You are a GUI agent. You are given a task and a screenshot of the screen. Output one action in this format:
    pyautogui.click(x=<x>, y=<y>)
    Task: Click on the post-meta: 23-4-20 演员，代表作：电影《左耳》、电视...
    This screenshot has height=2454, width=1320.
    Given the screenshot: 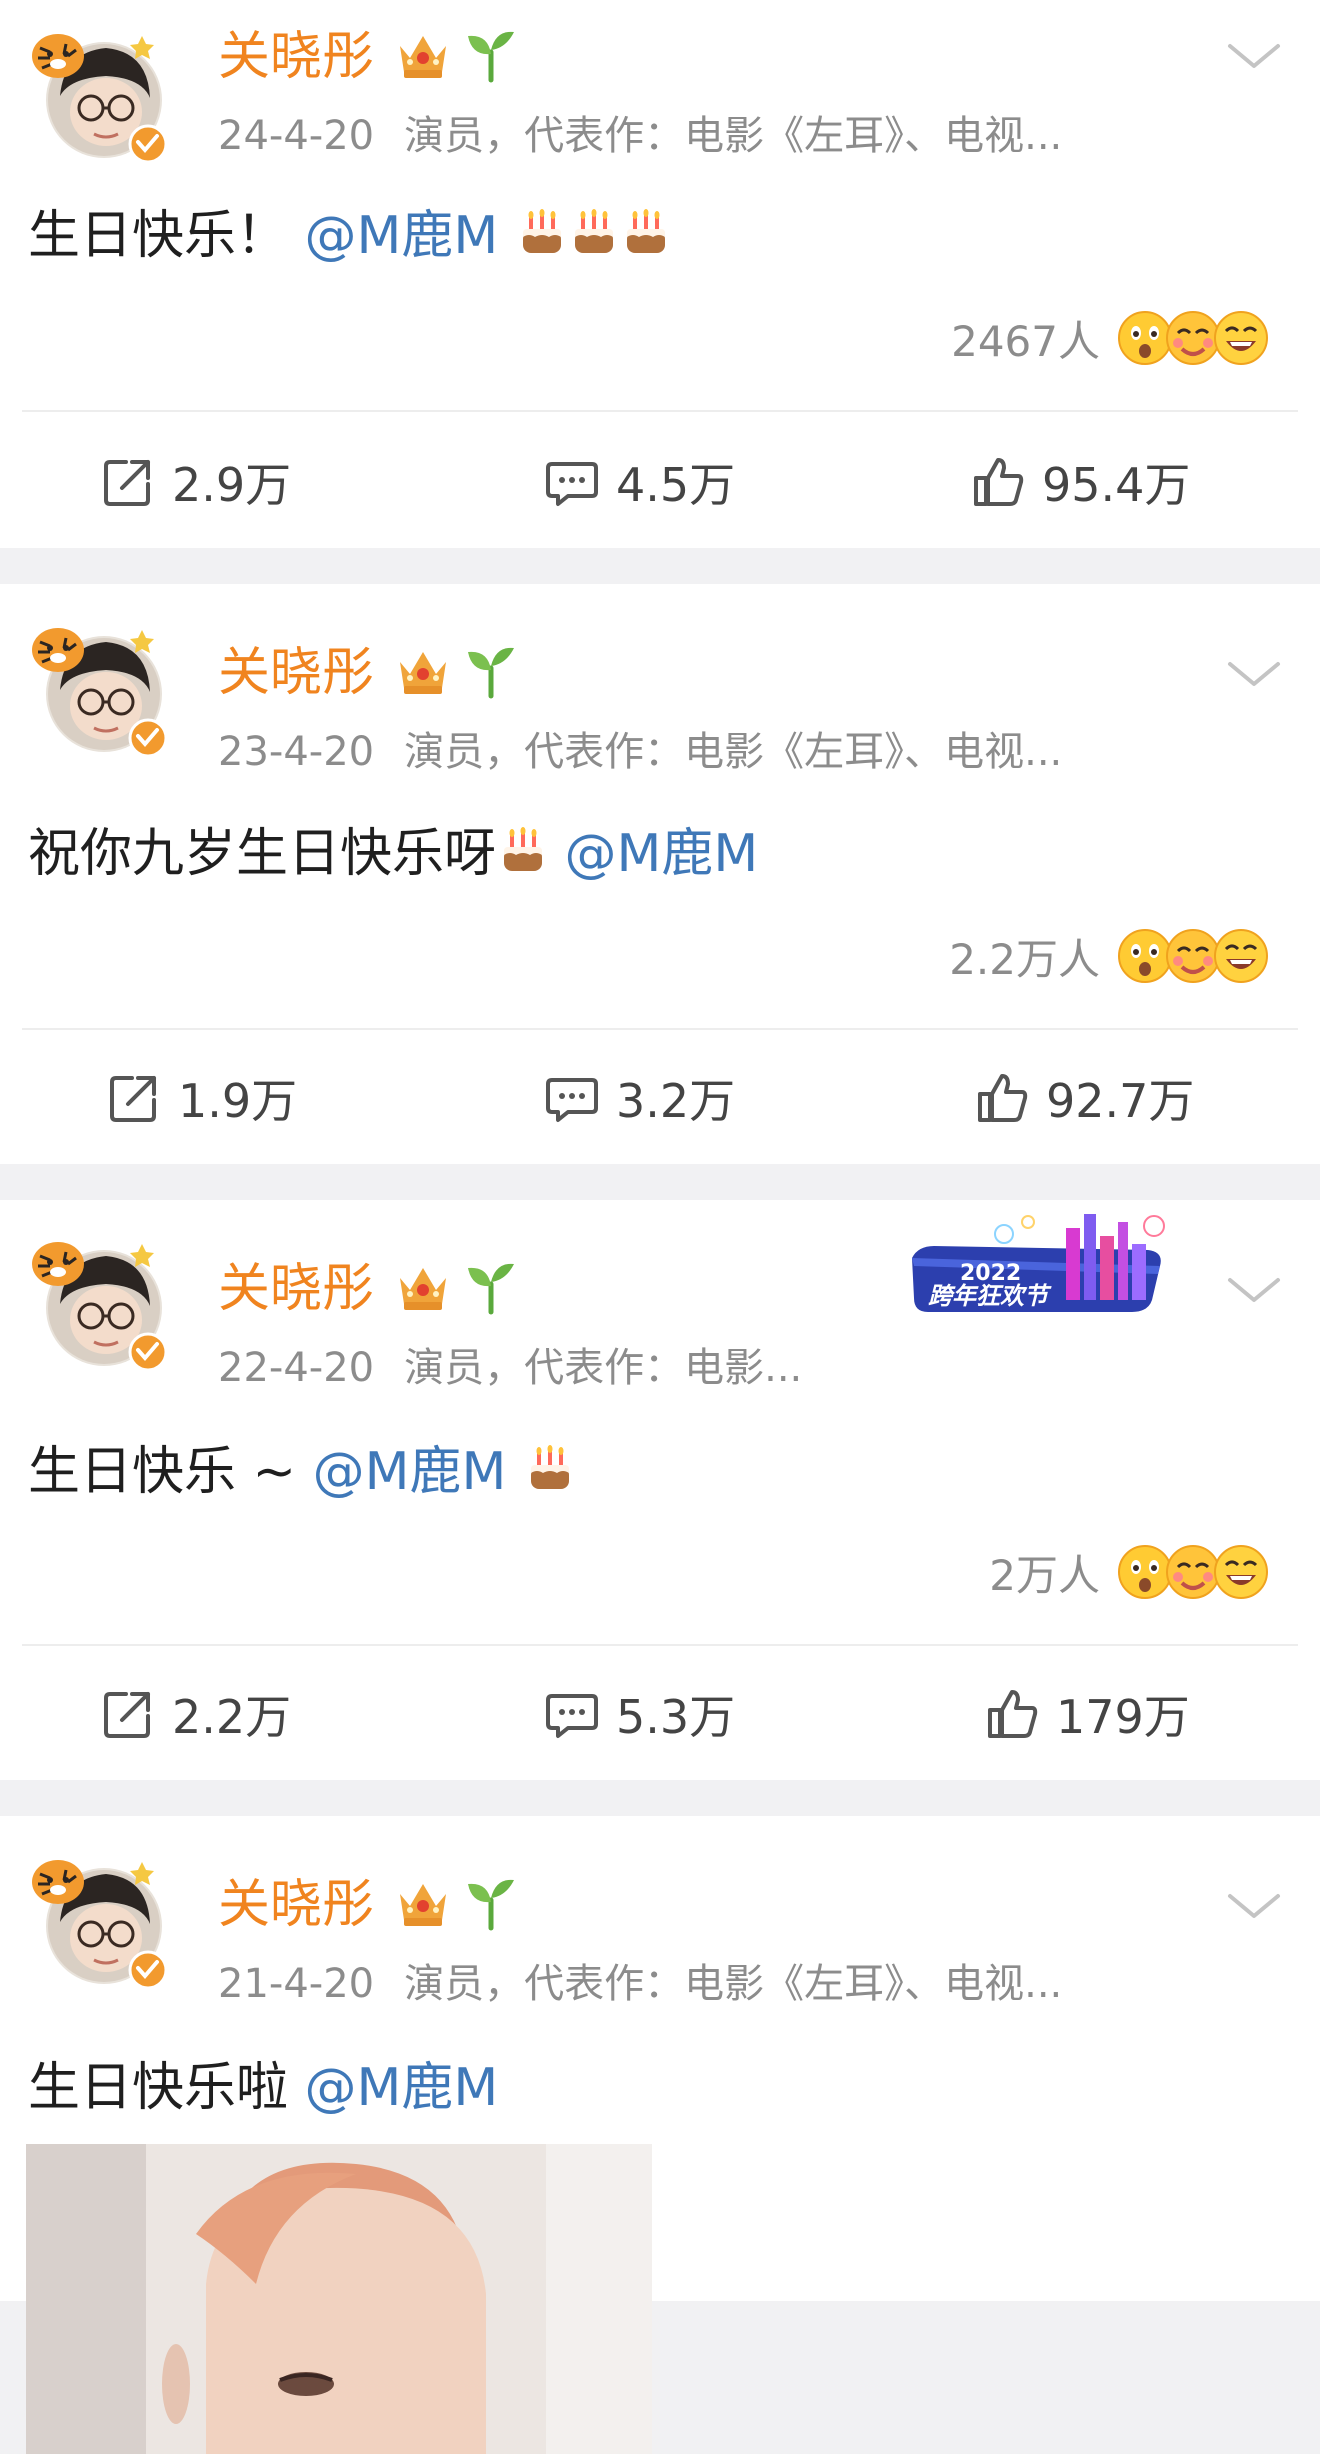 What is the action you would take?
    pyautogui.click(x=640, y=752)
    